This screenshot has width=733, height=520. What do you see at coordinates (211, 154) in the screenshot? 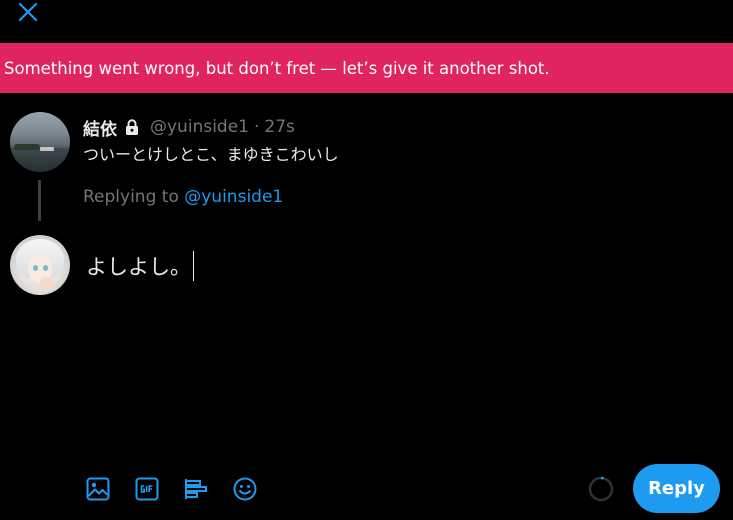
I see `original-tweet-text: ついーとけしとこ、まゆきこわいし` at bounding box center [211, 154].